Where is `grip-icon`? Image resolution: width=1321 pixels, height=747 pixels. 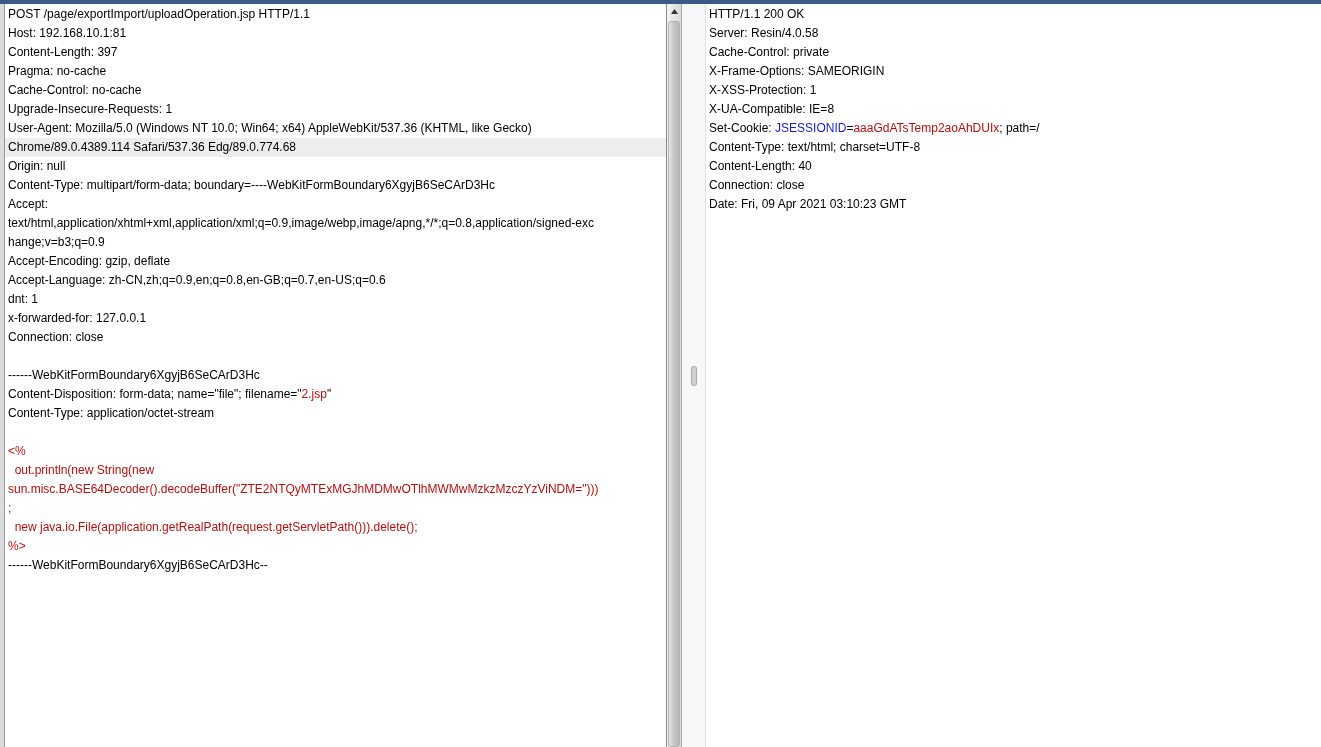 grip-icon is located at coordinates (693, 375).